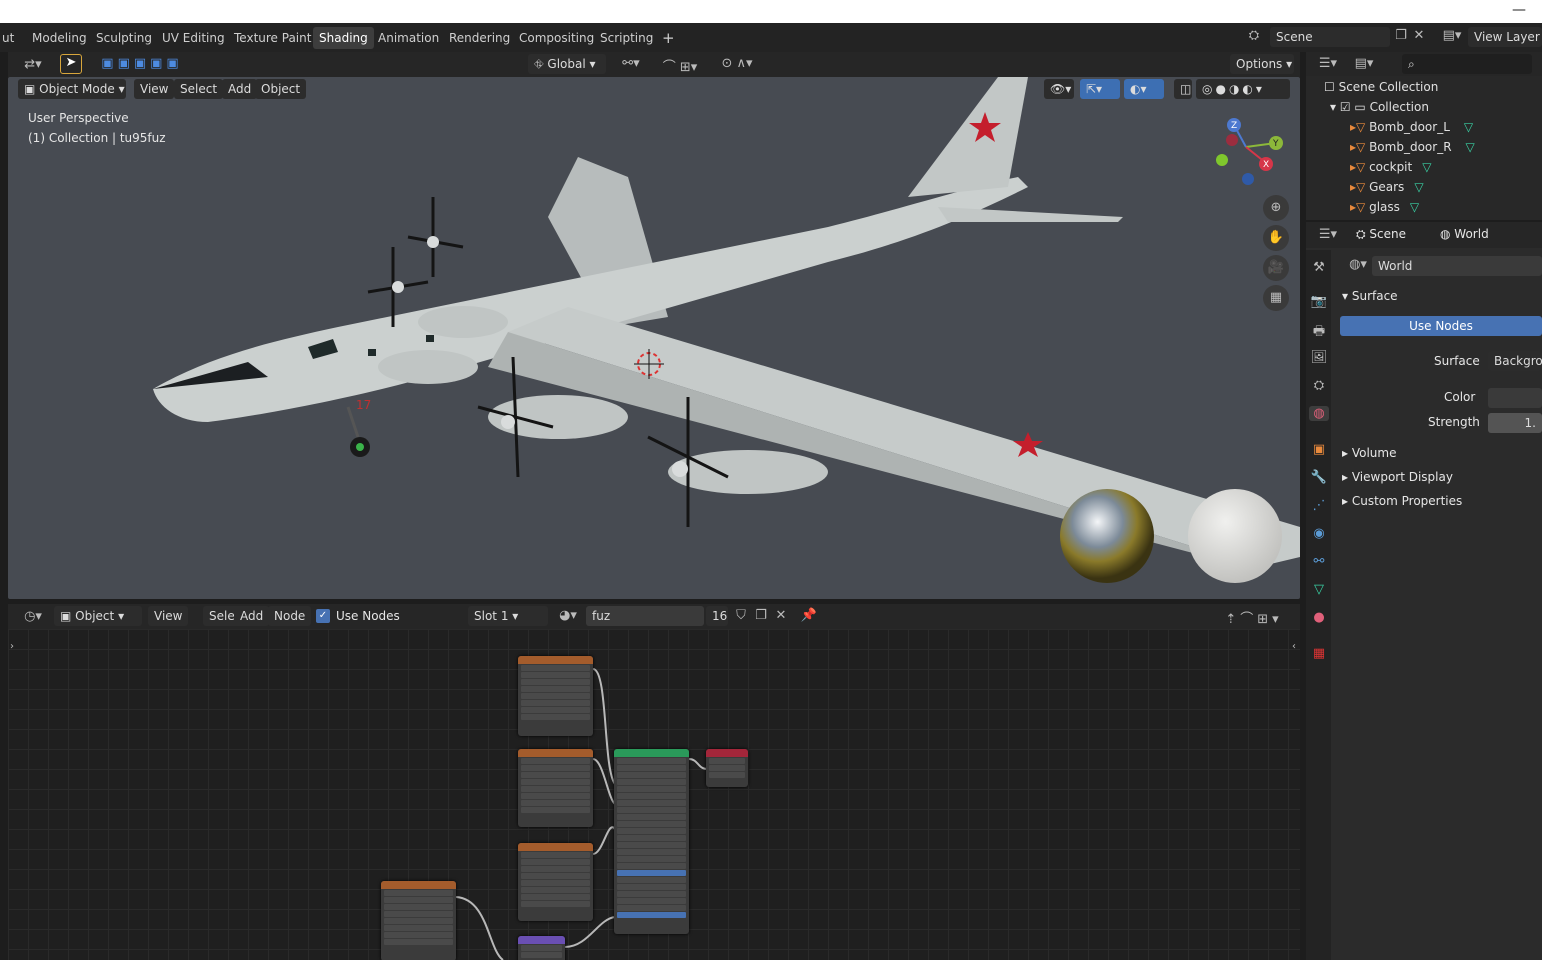 Image resolution: width=1542 pixels, height=960 pixels. Describe the element at coordinates (33, 616) in the screenshot. I see `node-editor-type-icon: ◷▾` at that location.